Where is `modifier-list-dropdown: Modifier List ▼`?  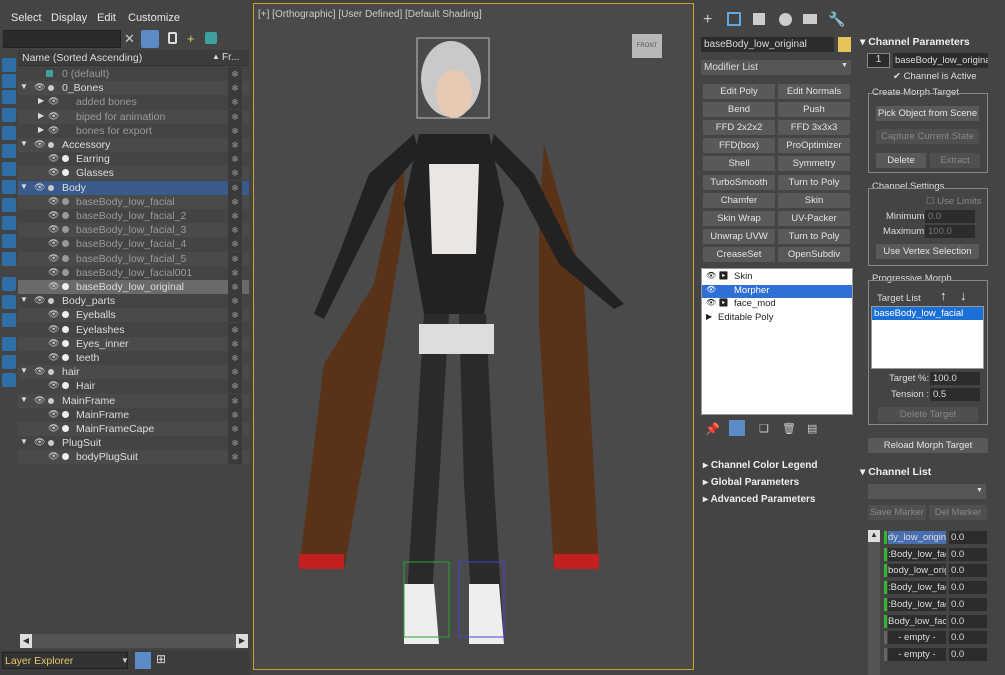
modifier-list-dropdown: Modifier List ▼ is located at coordinates (776, 67).